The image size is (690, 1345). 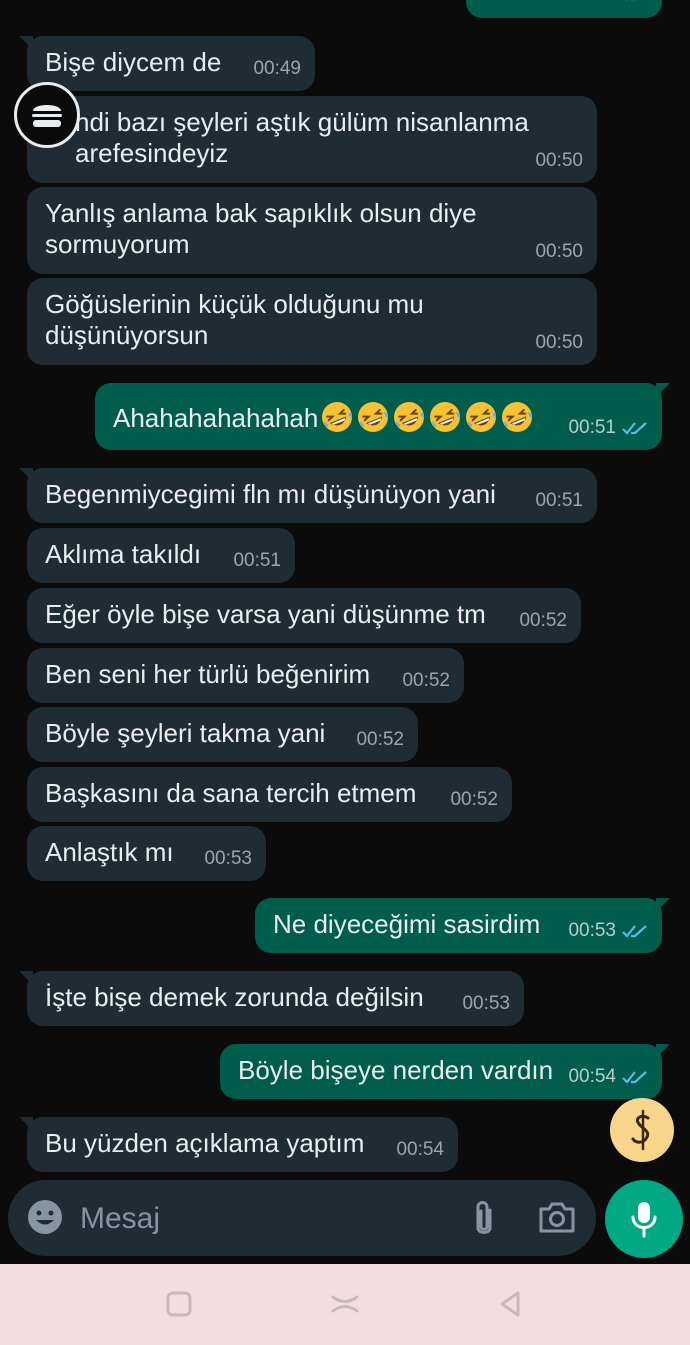 I want to click on message-bubble-incoming: Böyle şeyleri takma yani 00:52, so click(x=222, y=734).